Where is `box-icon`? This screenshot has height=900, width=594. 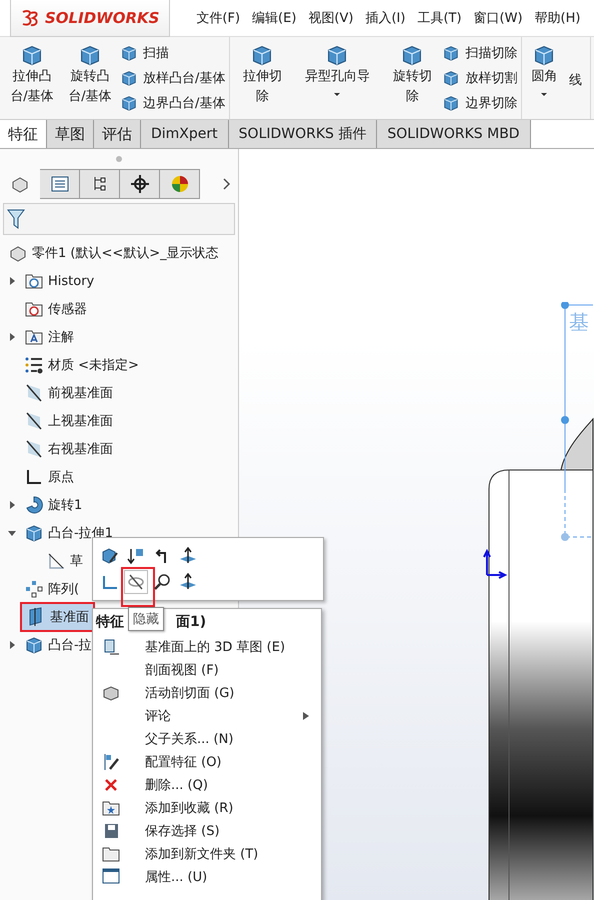
box-icon is located at coordinates (111, 693).